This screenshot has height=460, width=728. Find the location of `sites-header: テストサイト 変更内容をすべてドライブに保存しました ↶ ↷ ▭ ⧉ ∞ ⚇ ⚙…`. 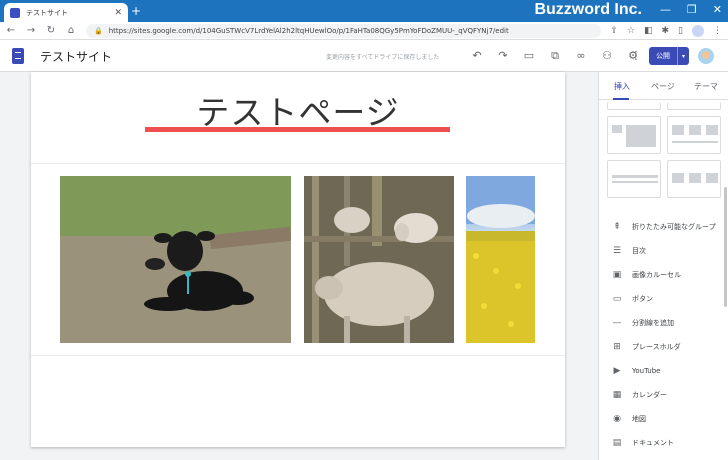

sites-header: テストサイト 変更内容をすべてドライブに保存しました ↶ ↷ ▭ ⧉ ∞ ⚇ ⚙… is located at coordinates (364, 56).